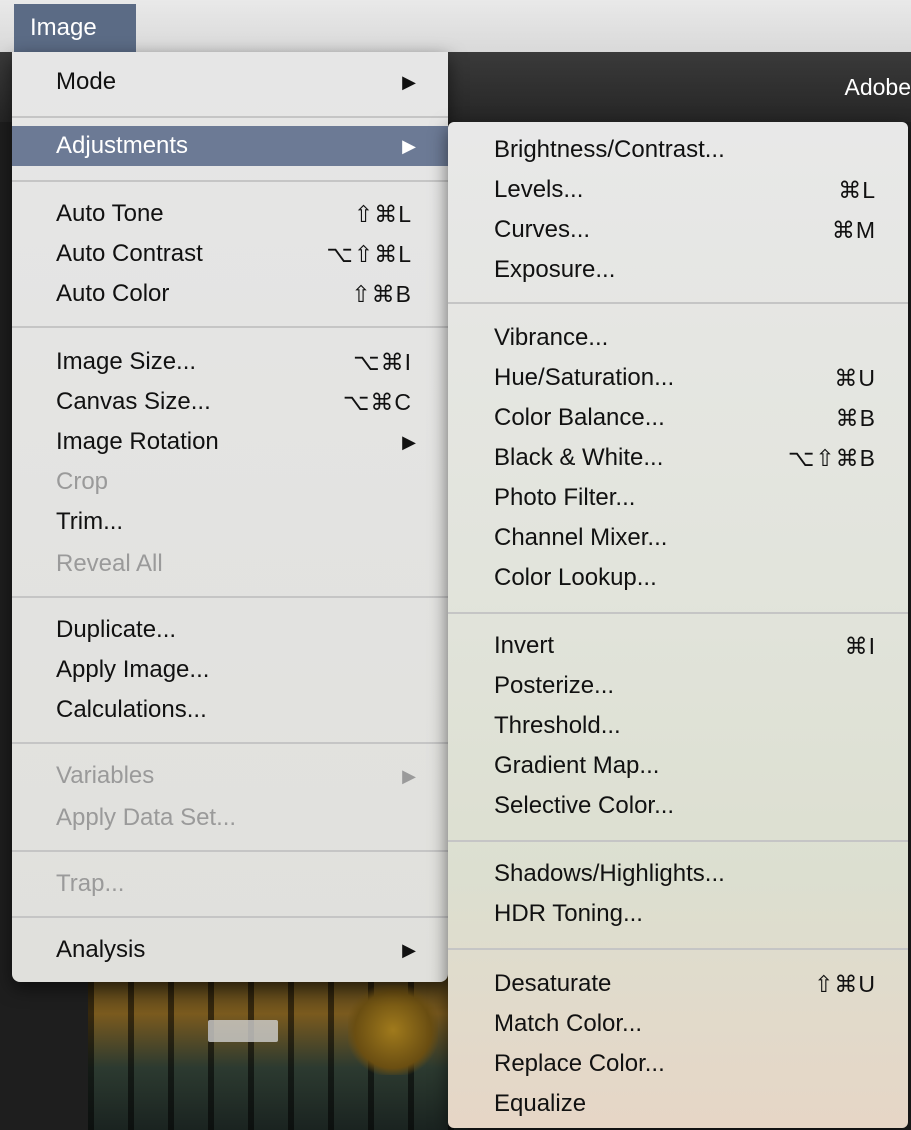 This screenshot has width=911, height=1130. What do you see at coordinates (393, 1030) in the screenshot?
I see `photo-tree` at bounding box center [393, 1030].